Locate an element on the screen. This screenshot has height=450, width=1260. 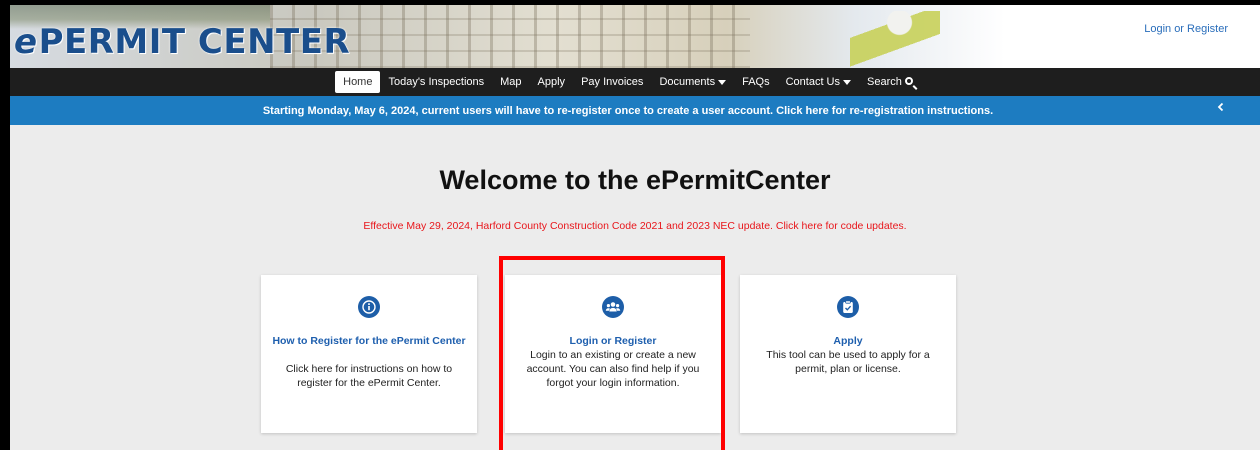
nav-todays-inspections-label: Today's Inspections is located at coordinates (436, 82).